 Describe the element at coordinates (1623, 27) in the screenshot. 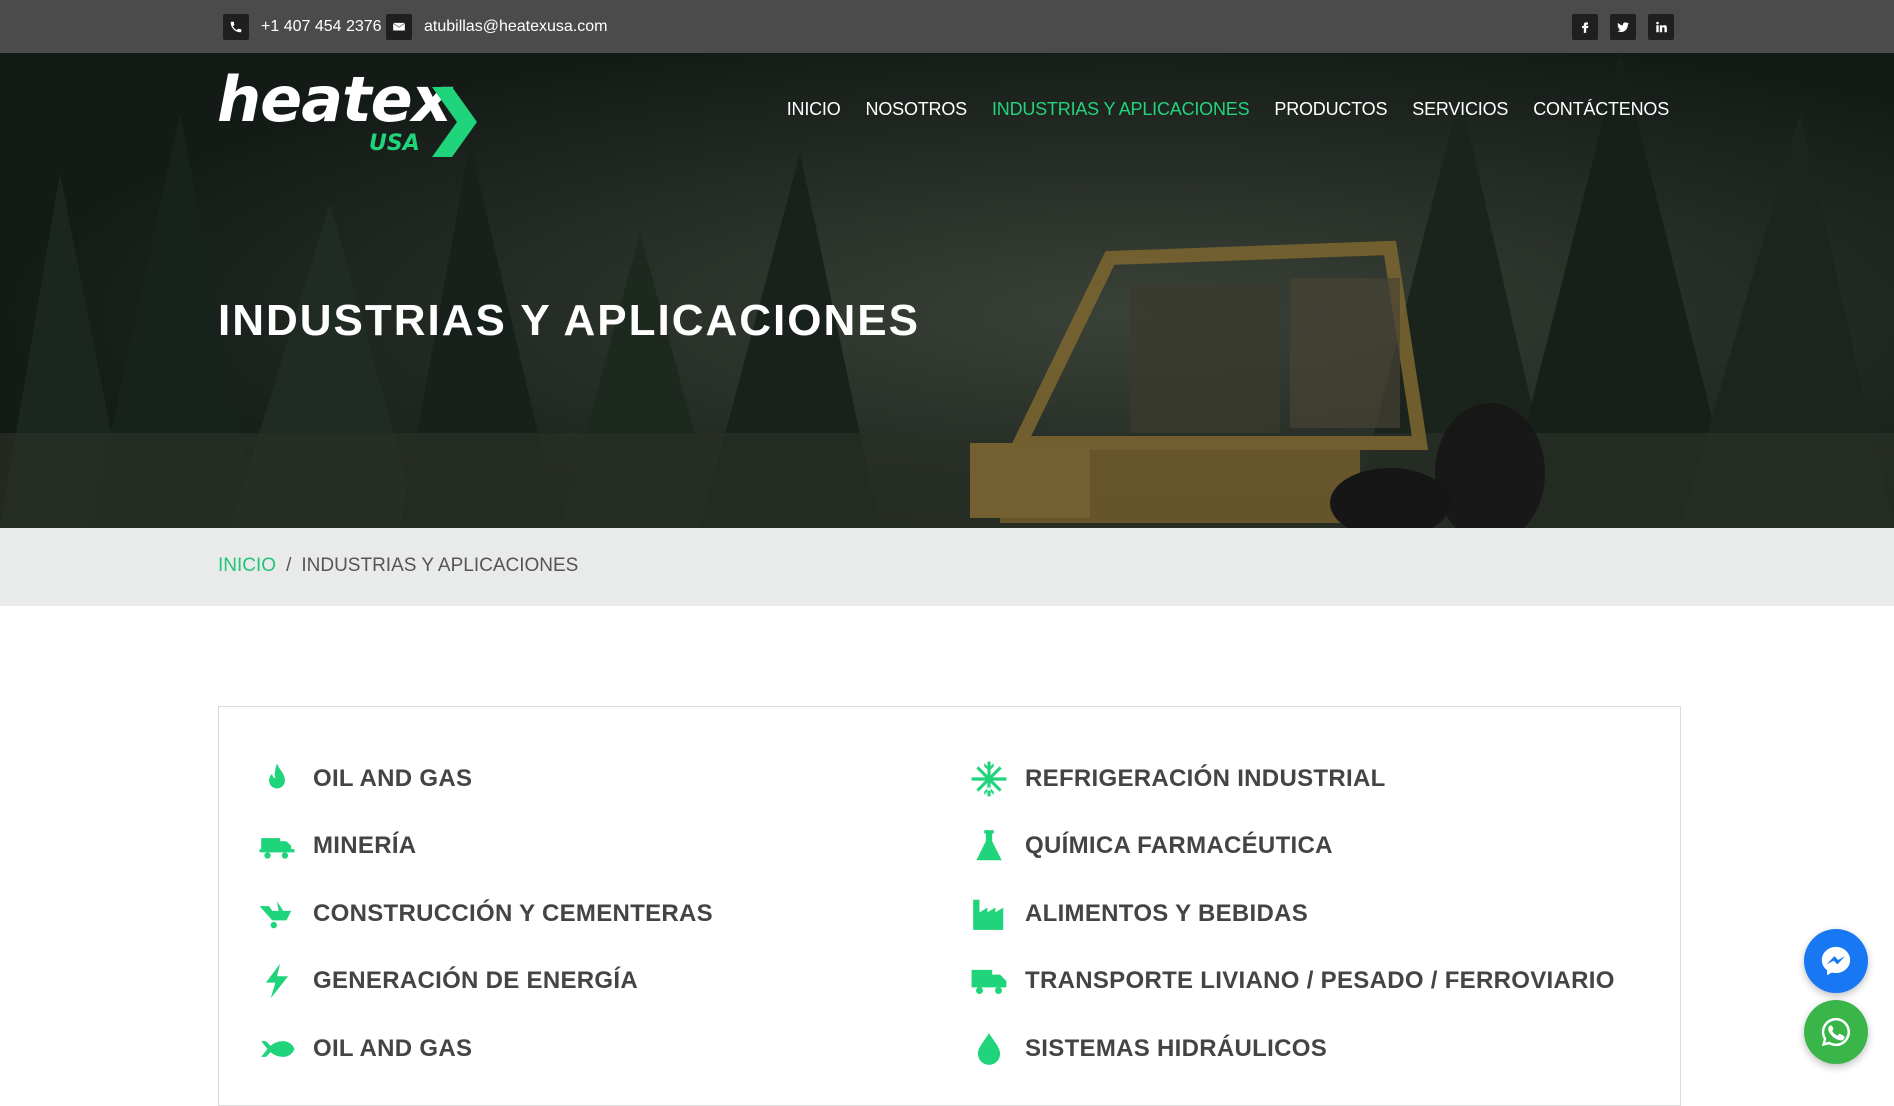

I see `twitter-icon` at that location.